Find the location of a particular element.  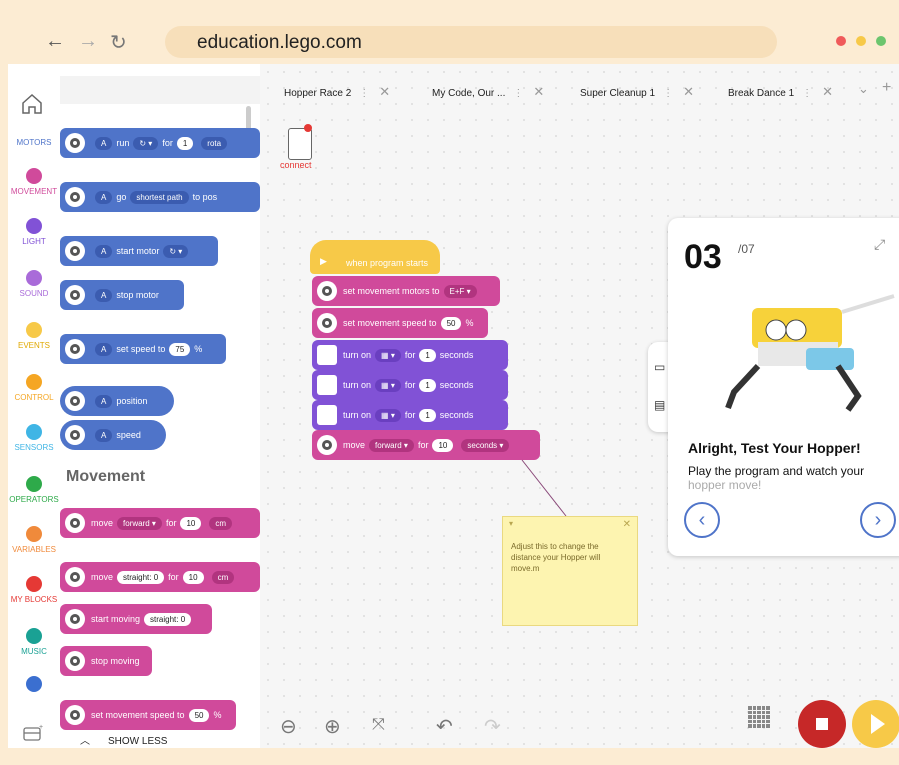

close-icon: ✕ is located at coordinates (627, 524).